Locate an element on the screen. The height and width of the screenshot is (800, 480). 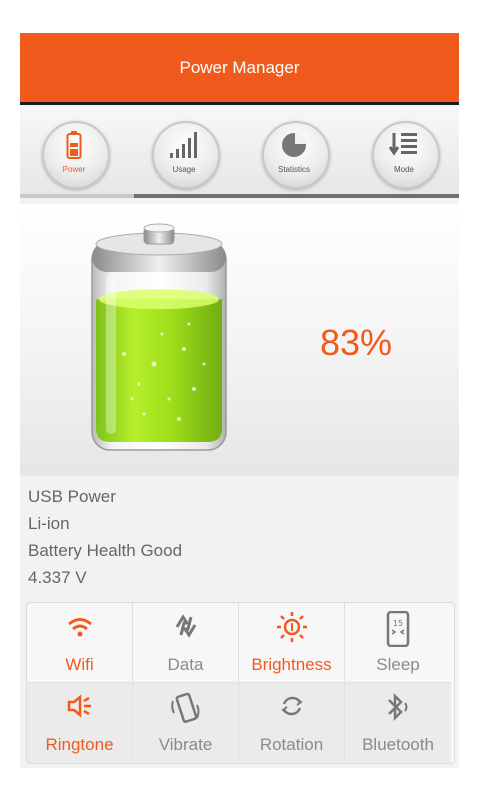
tab-label: Statistics is located at coordinates (293, 169).